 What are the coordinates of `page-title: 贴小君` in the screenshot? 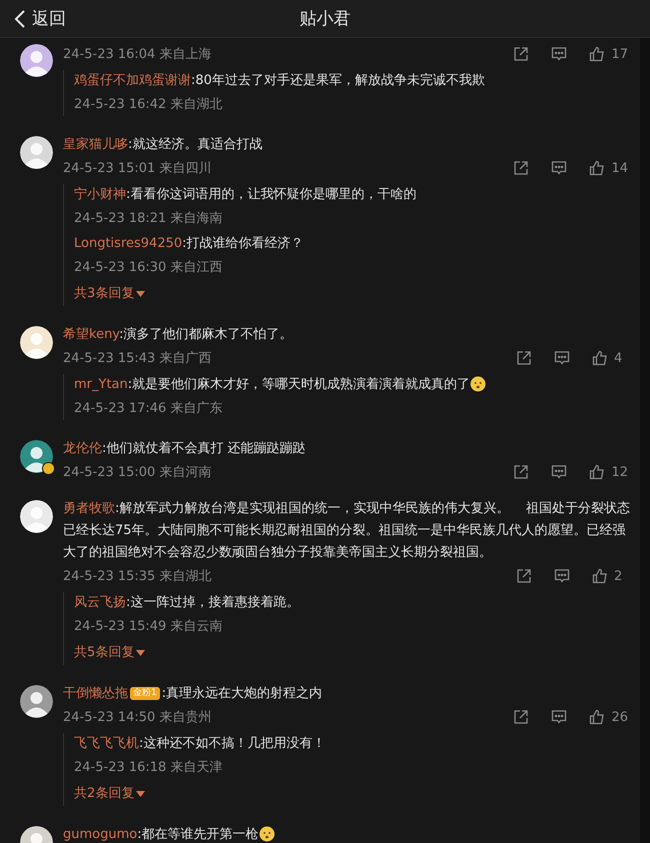 It's located at (325, 19).